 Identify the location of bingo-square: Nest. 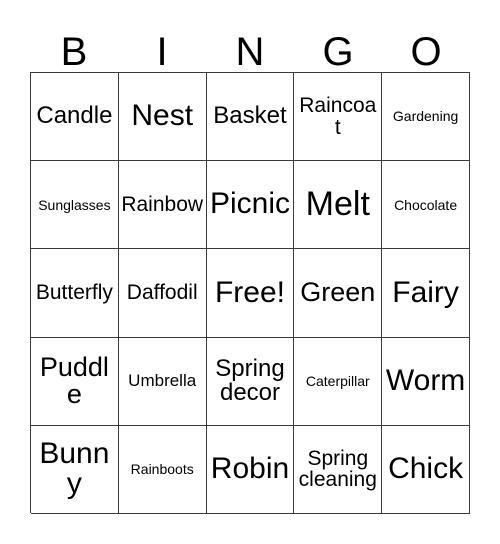
(162, 117).